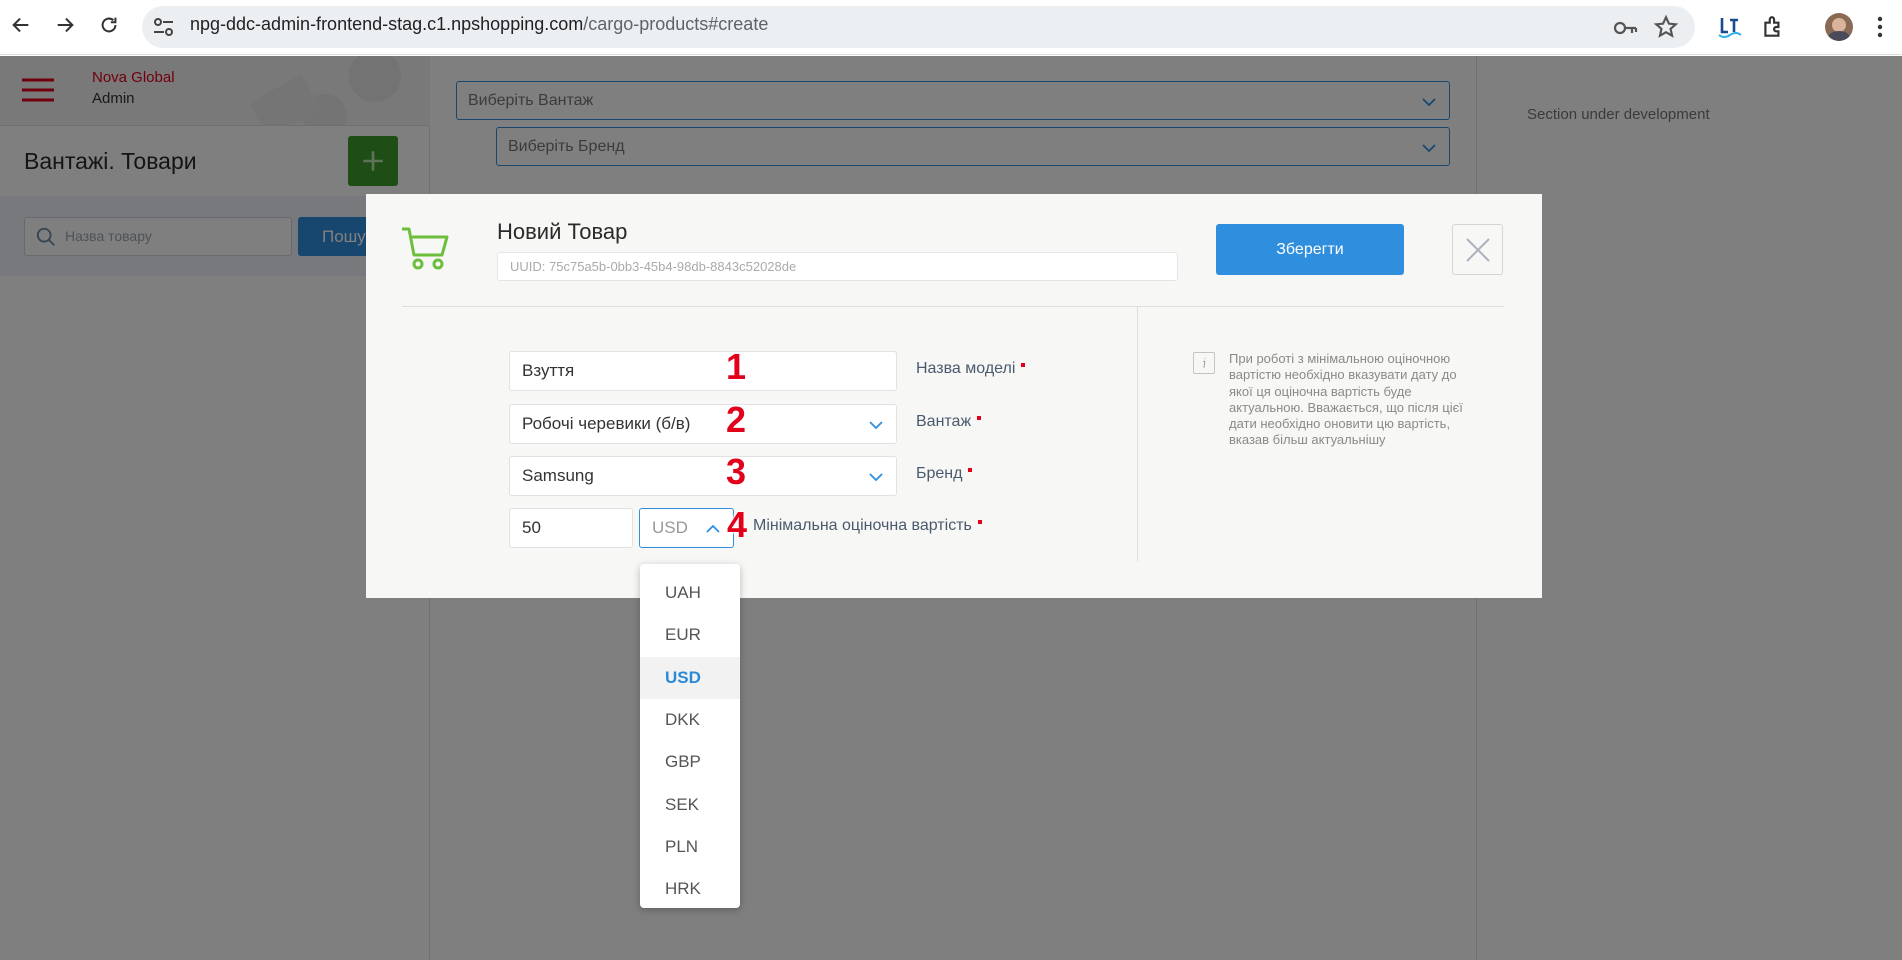  Describe the element at coordinates (558, 475) in the screenshot. I see `brand-value: Samsung` at that location.